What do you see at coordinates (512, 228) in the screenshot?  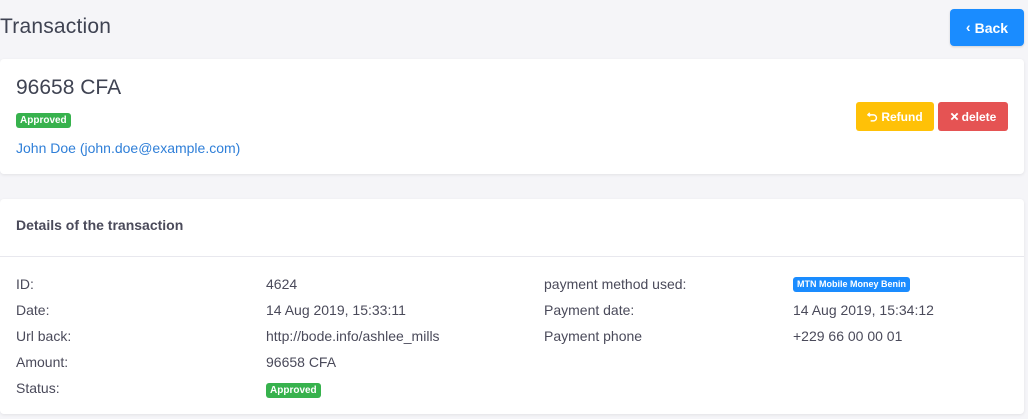 I see `details-header: Details of the transaction` at bounding box center [512, 228].